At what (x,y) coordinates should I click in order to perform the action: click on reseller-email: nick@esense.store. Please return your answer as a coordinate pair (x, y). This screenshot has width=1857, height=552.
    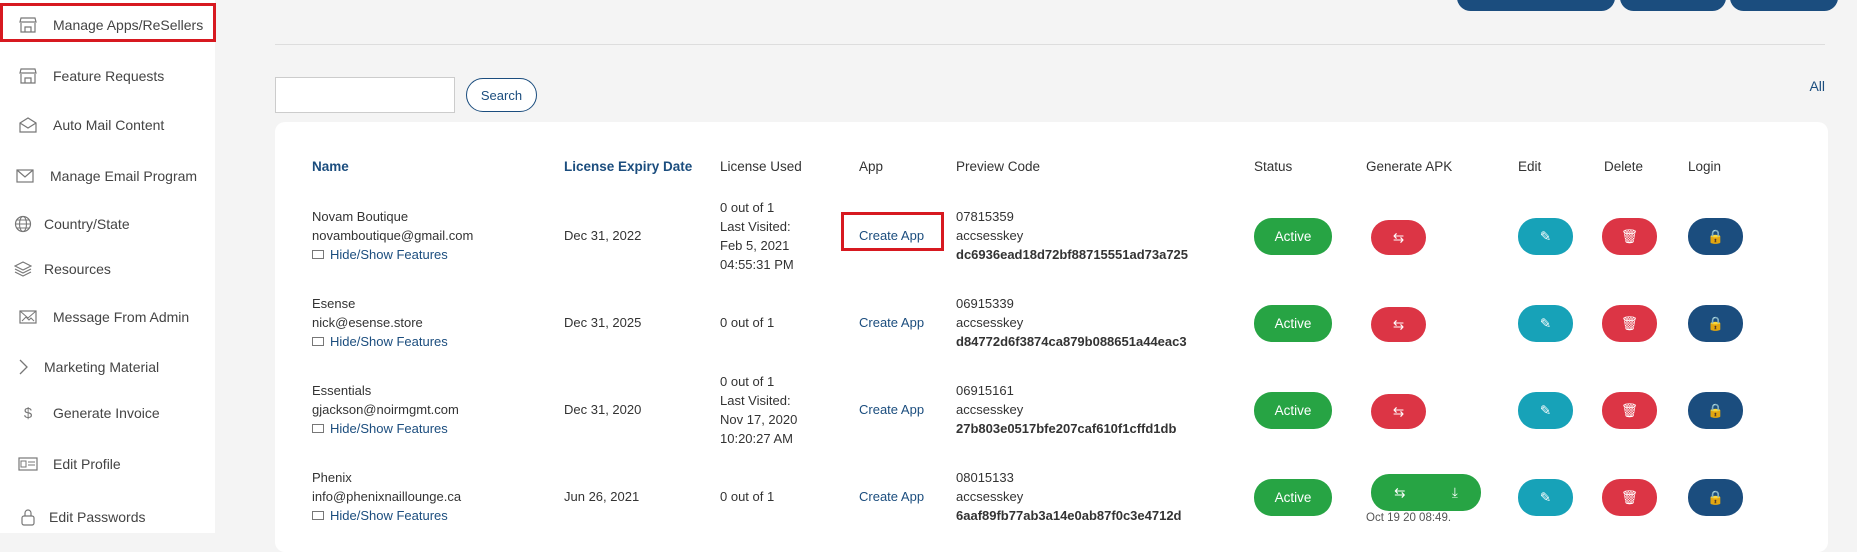
    Looking at the image, I should click on (367, 322).